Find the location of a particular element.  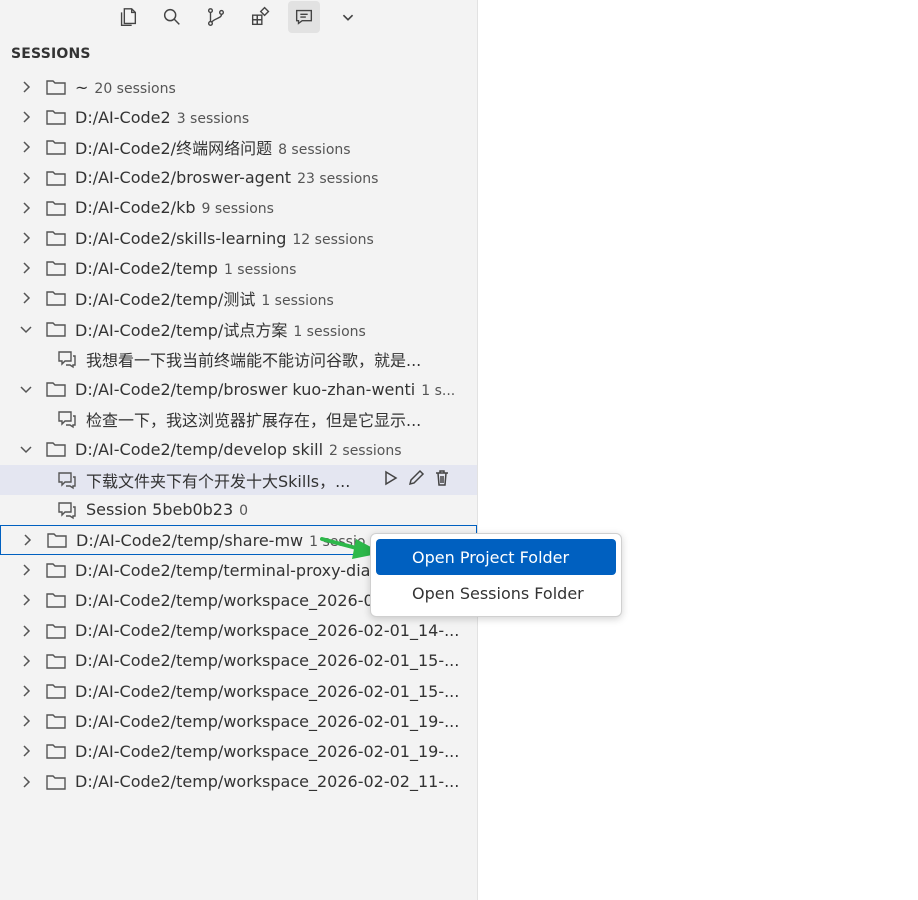

folder-path-label: D:/AI-Code2/skills-learning 12 sessions is located at coordinates (224, 238).